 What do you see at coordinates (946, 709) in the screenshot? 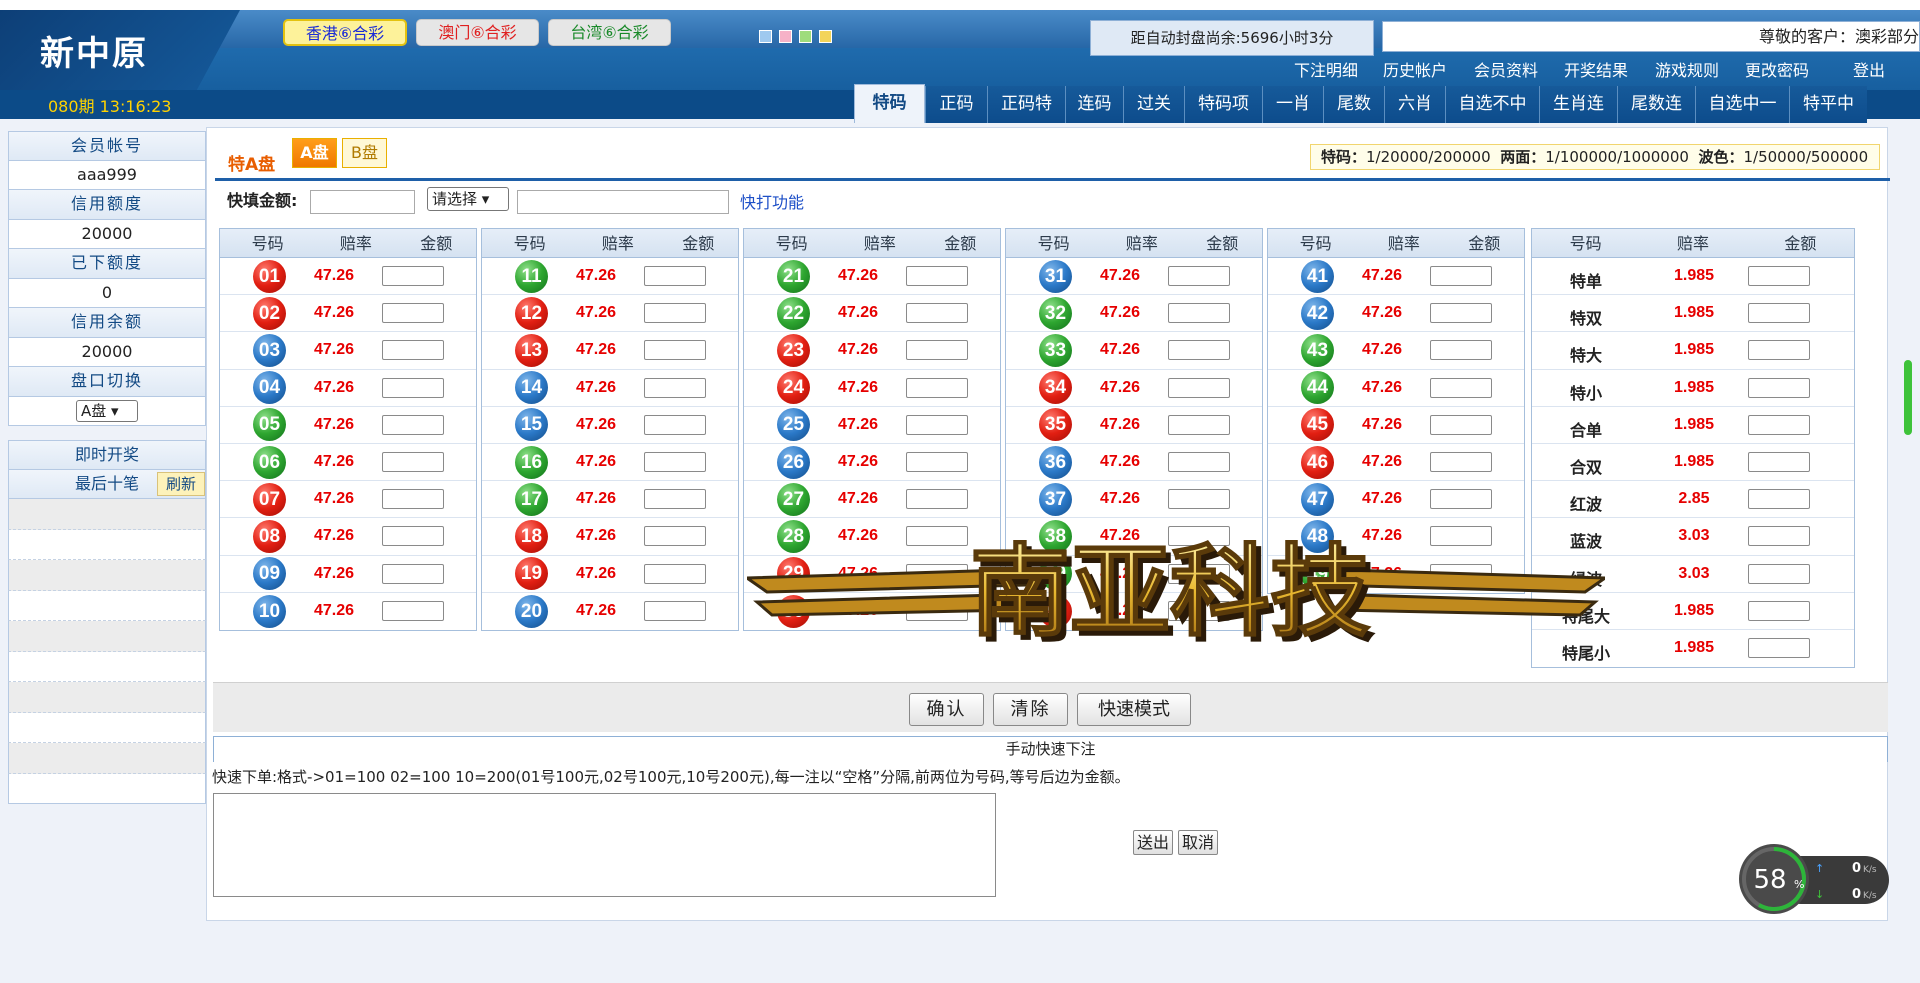
I see `confirm-button: 确认` at bounding box center [946, 709].